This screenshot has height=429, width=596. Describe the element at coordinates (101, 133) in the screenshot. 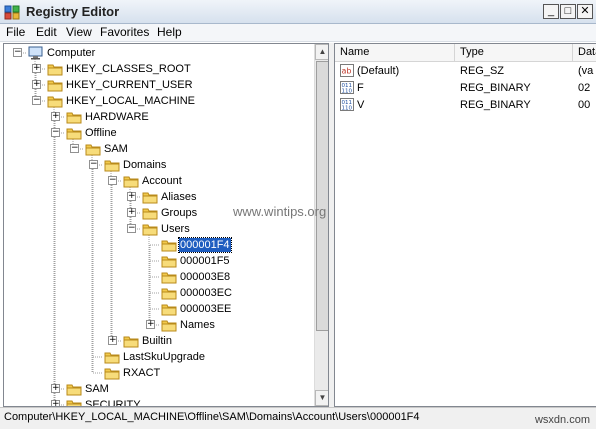

I see `tree-item-label: Offline` at that location.